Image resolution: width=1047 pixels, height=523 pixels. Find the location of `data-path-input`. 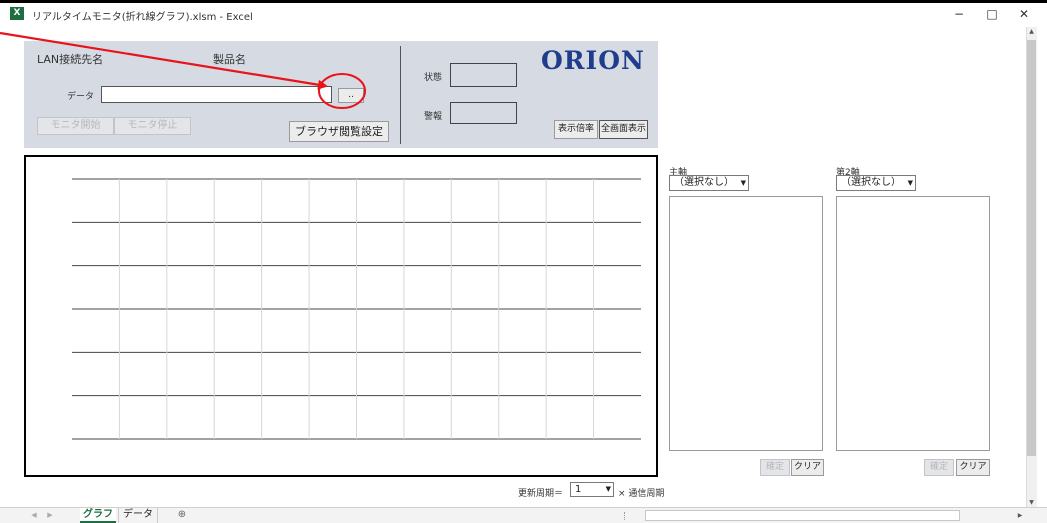

data-path-input is located at coordinates (216, 94).